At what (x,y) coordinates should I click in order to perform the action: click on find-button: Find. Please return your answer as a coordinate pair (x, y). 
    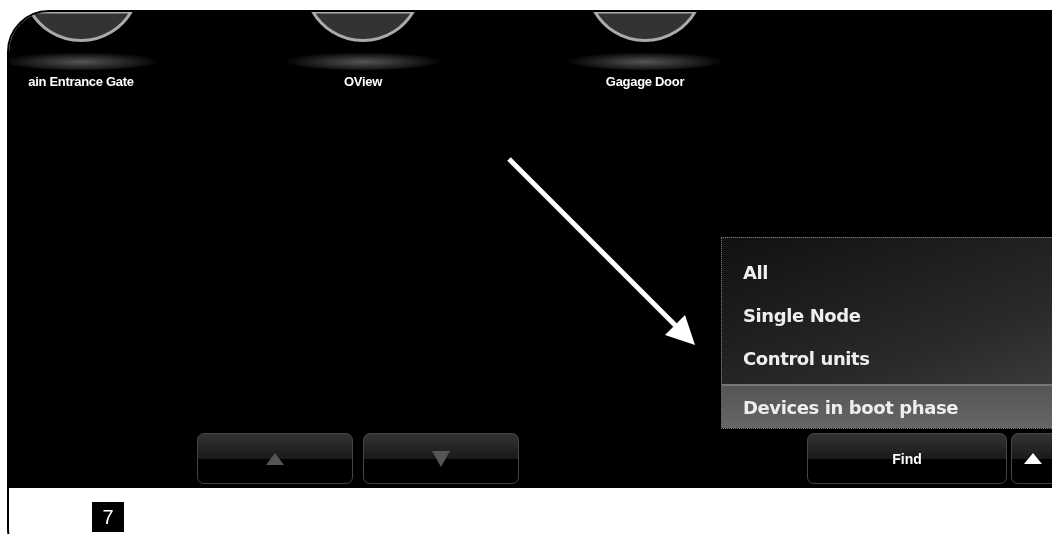
    Looking at the image, I should click on (907, 458).